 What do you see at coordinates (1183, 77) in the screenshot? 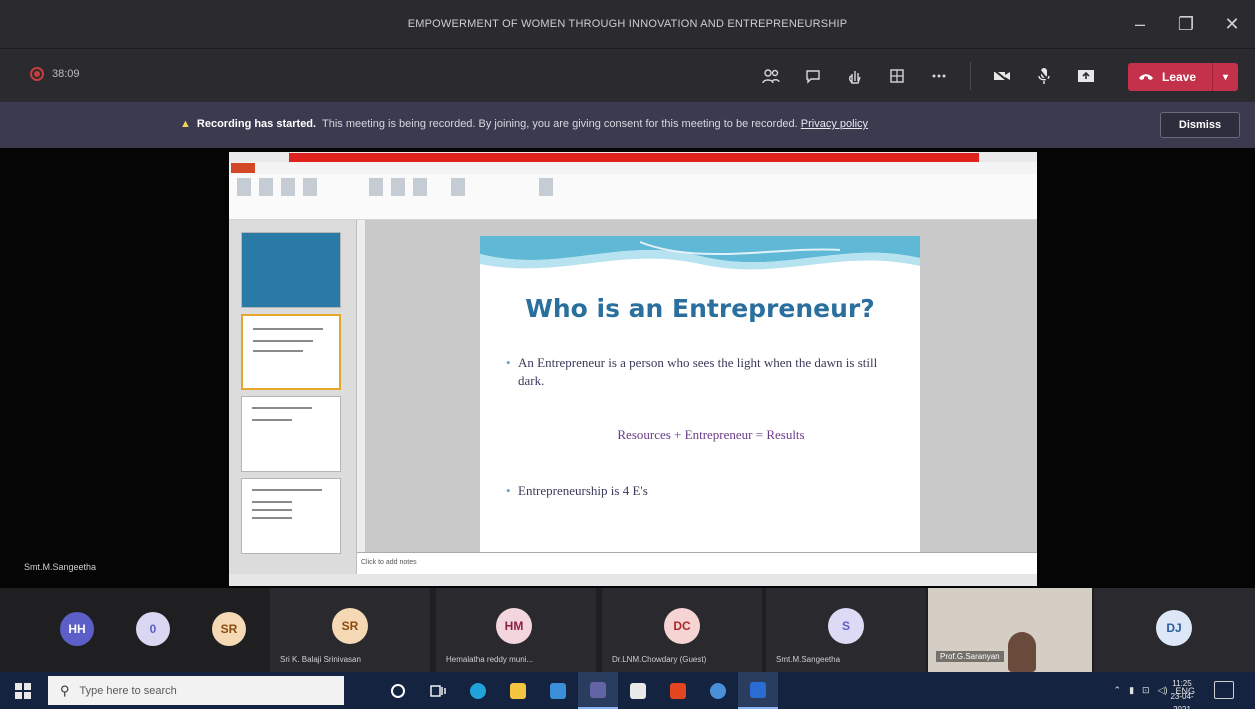
I see `leave-button: Leave ▾` at bounding box center [1183, 77].